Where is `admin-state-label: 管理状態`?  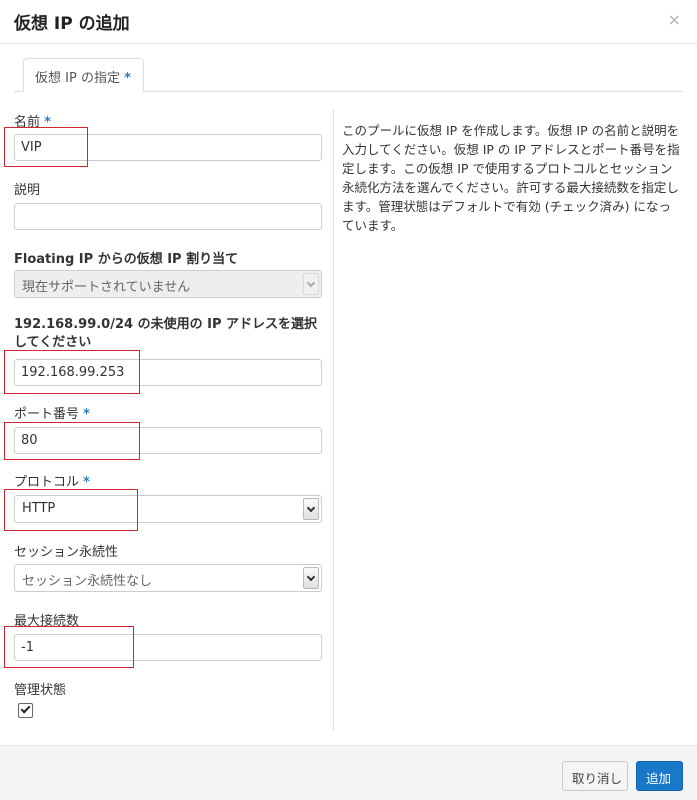
admin-state-label: 管理状態 is located at coordinates (40, 690).